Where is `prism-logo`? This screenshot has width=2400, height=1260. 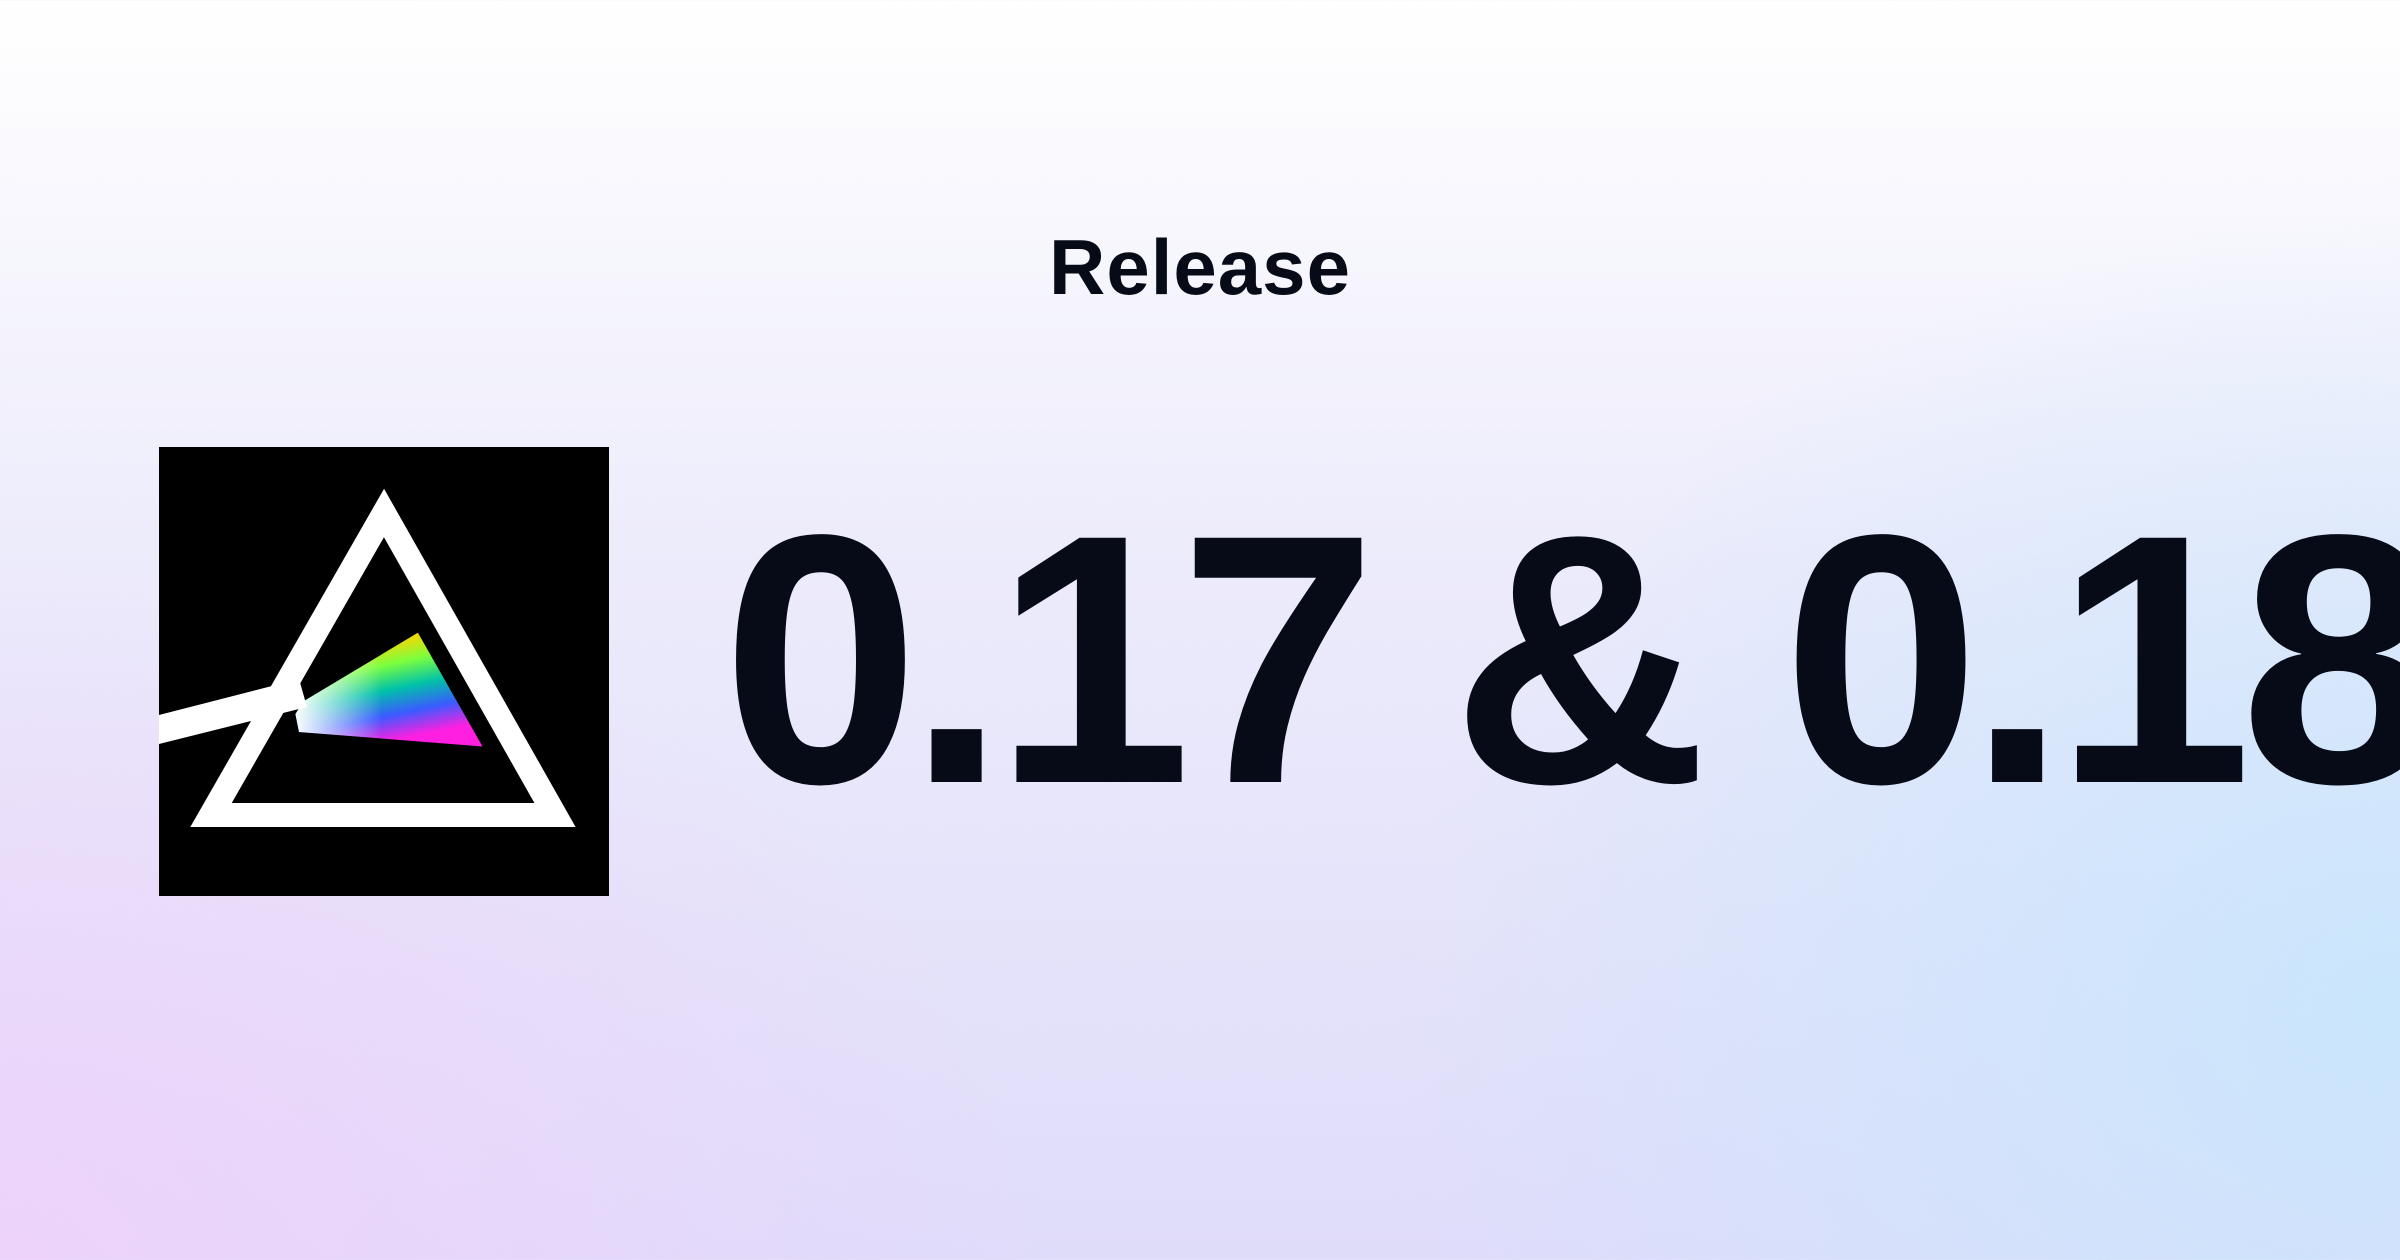 prism-logo is located at coordinates (384, 671).